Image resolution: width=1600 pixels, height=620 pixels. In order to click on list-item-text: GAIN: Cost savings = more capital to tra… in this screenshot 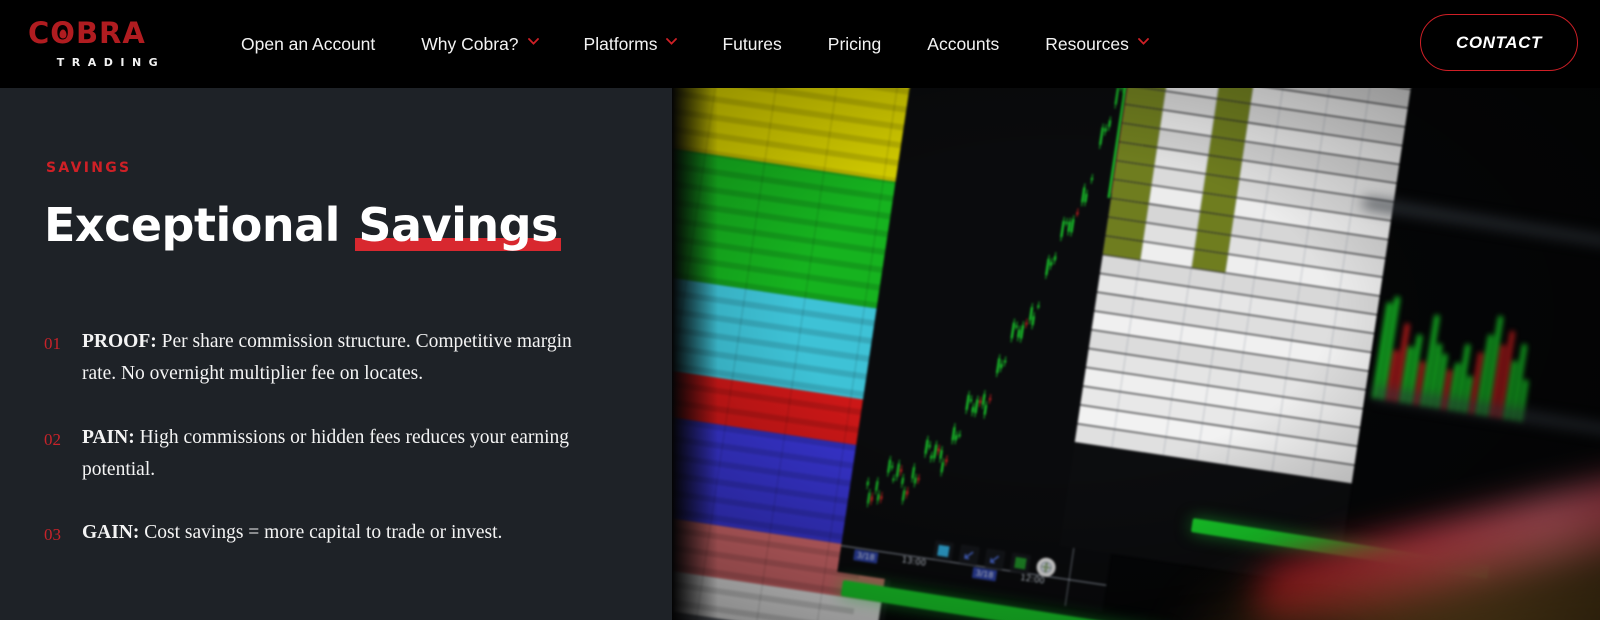, I will do `click(292, 533)`.